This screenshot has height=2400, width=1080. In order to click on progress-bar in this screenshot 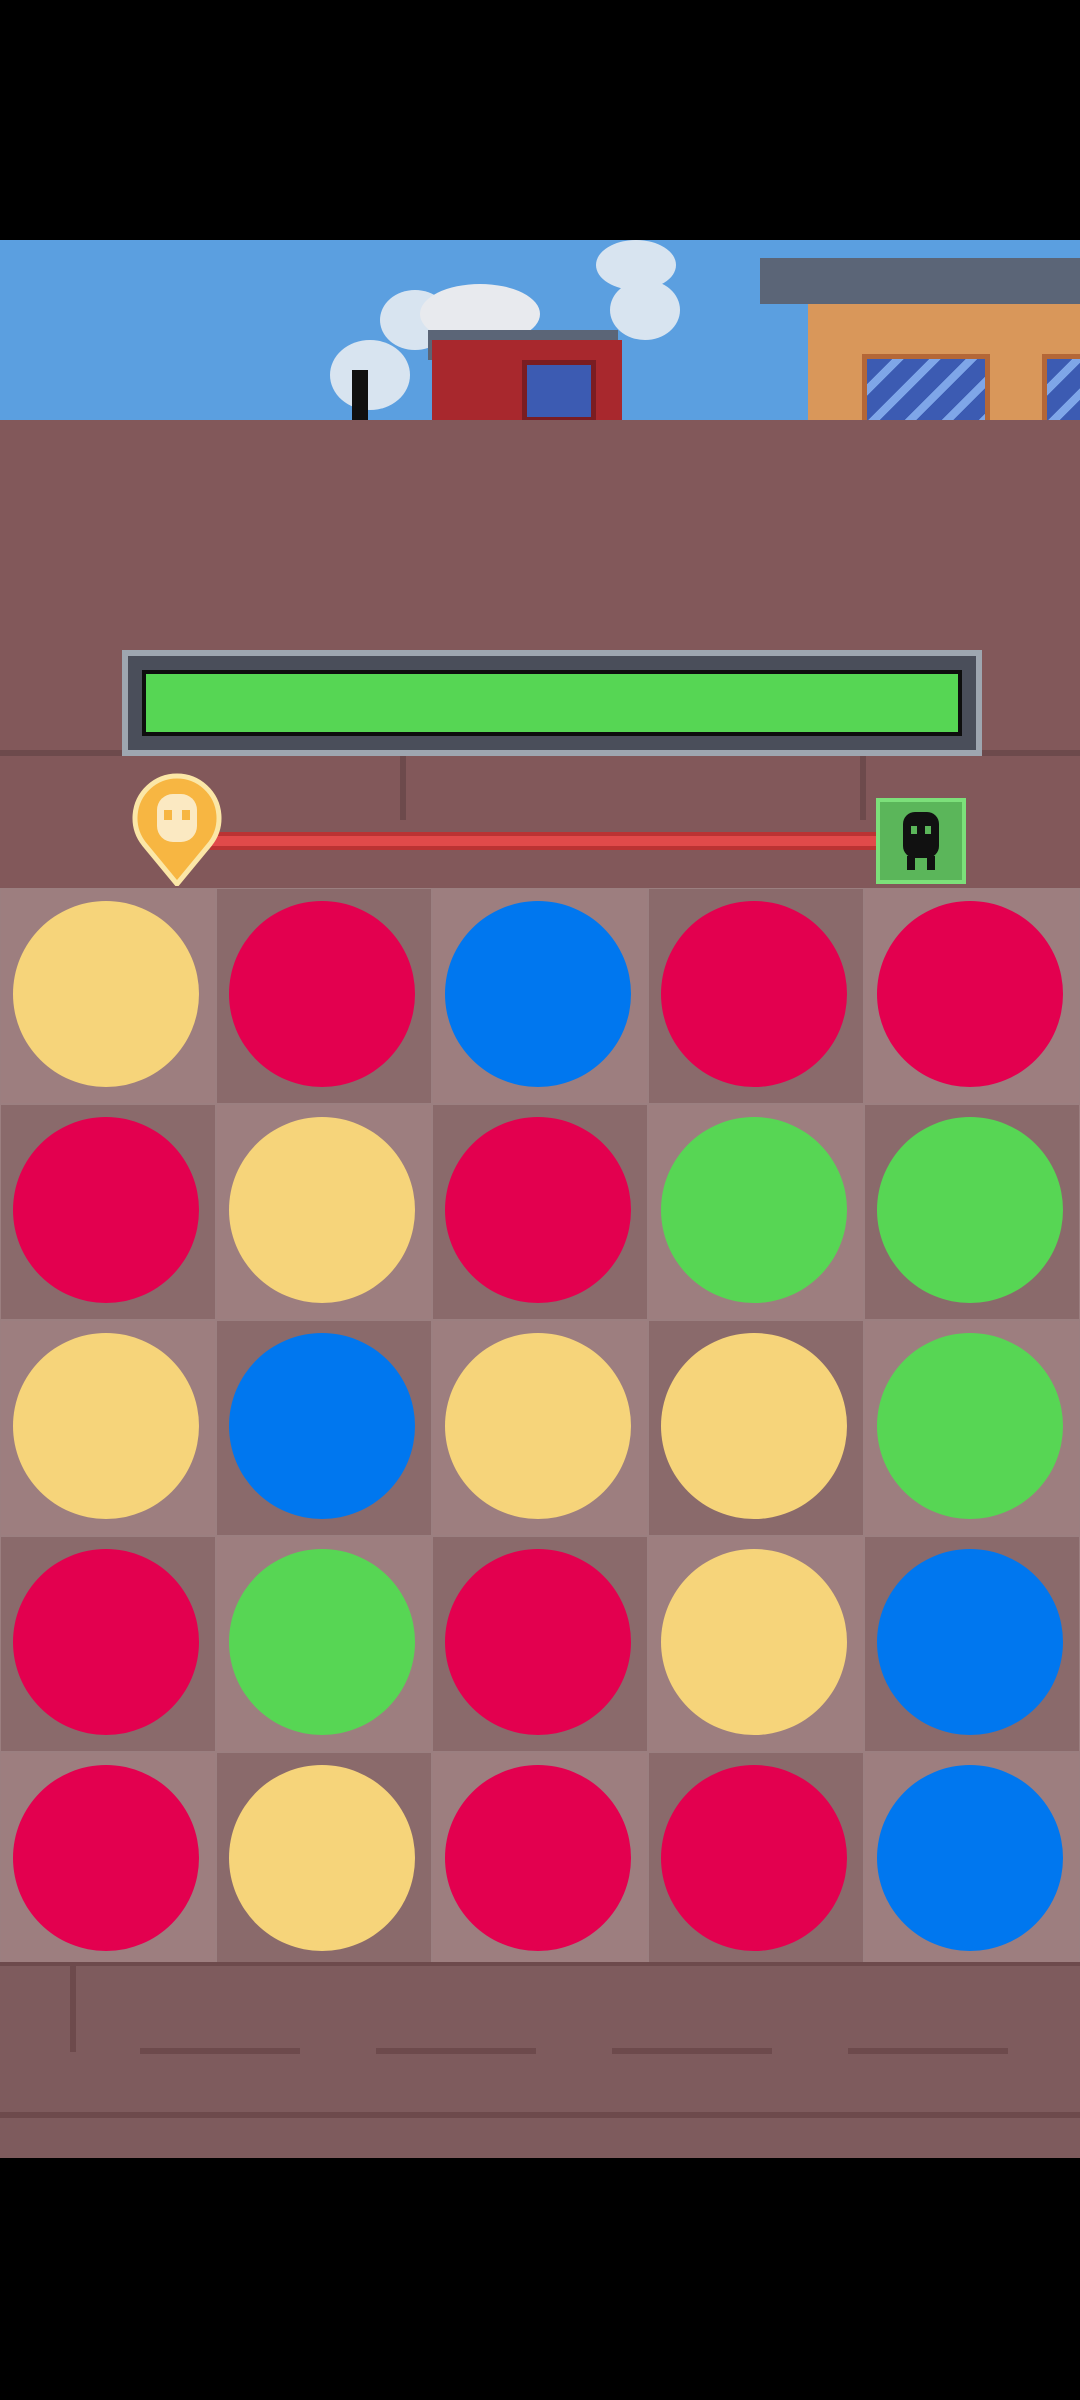, I will do `click(552, 703)`.